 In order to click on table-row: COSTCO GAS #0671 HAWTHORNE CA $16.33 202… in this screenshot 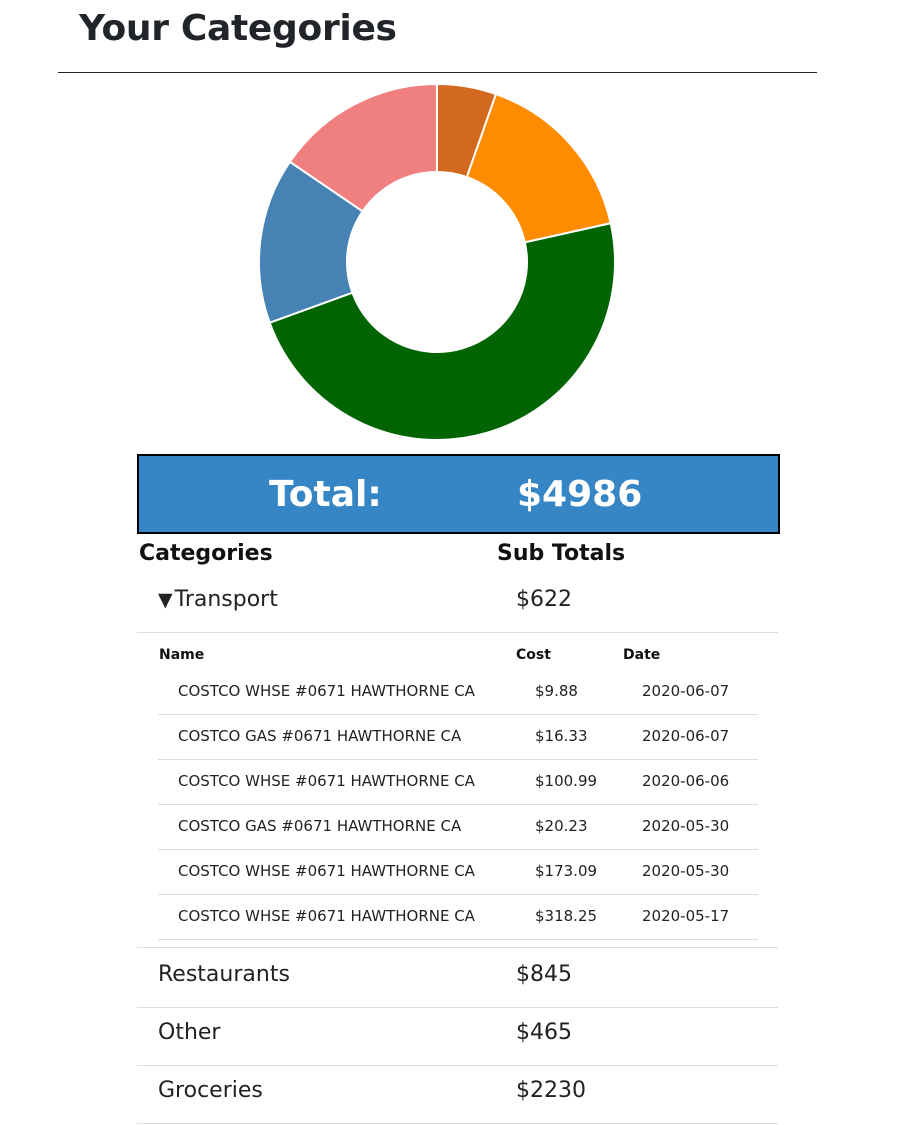, I will do `click(458, 737)`.